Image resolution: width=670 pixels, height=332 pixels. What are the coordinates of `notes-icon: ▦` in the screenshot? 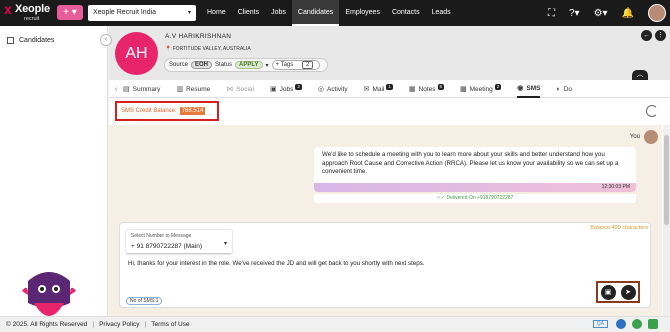 It's located at (412, 89).